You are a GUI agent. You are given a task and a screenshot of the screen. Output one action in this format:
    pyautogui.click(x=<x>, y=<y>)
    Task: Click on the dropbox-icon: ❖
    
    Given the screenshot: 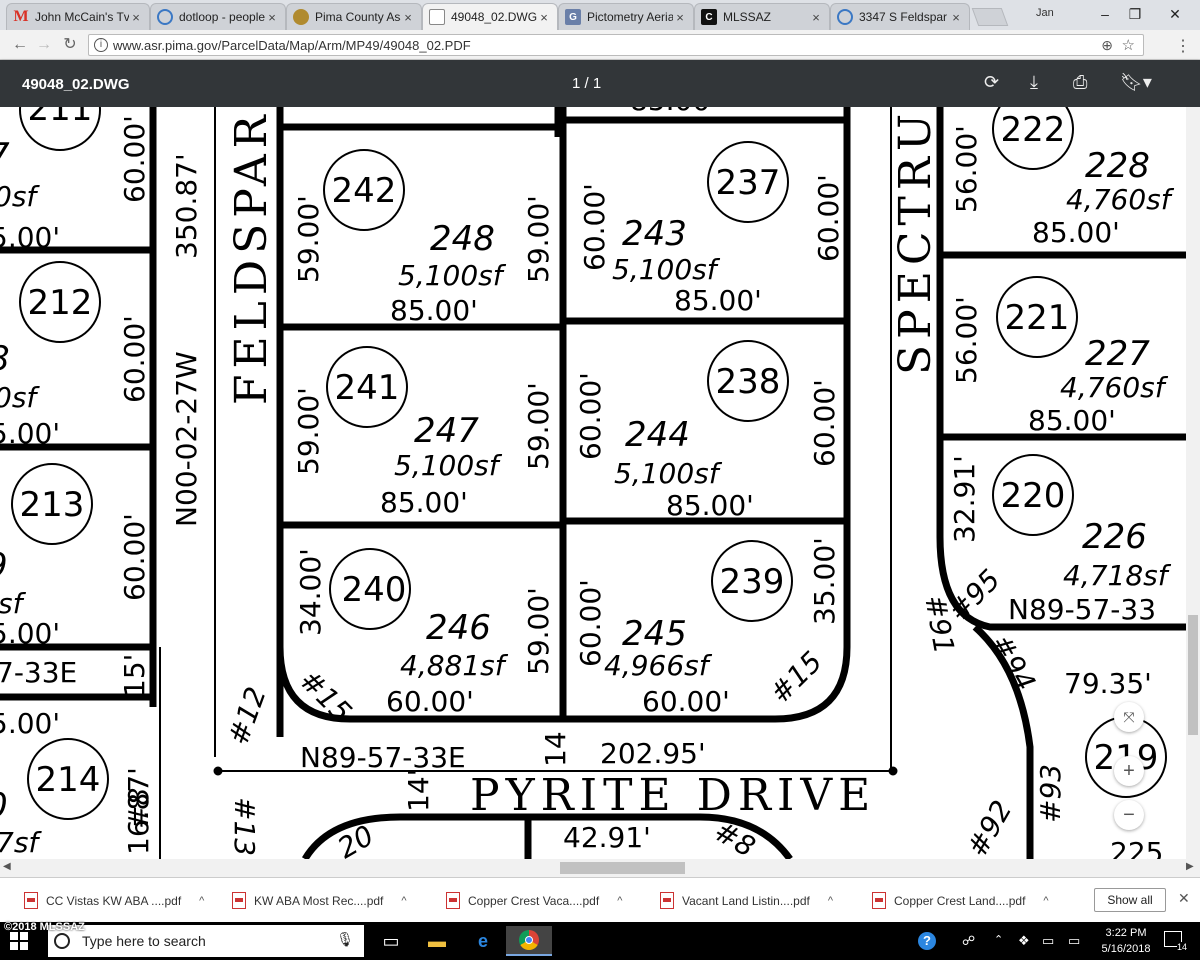 What is the action you would take?
    pyautogui.click(x=1024, y=941)
    